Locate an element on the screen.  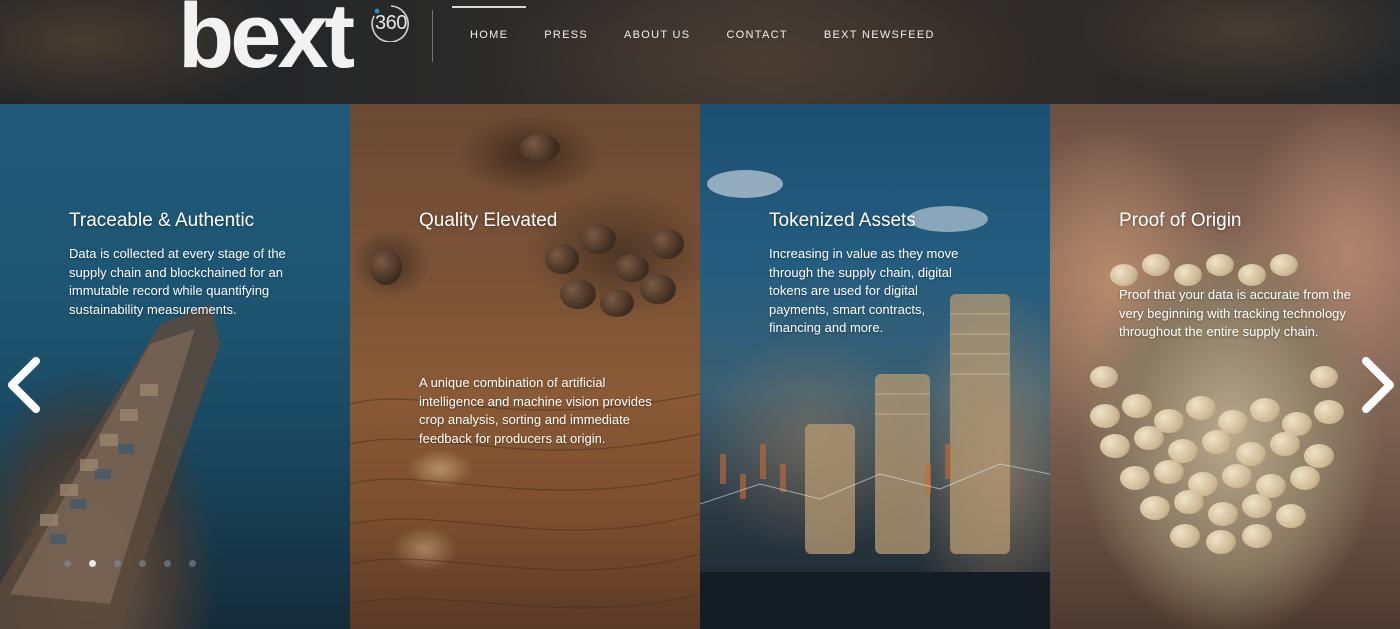
nav-contact: CONTACT is located at coordinates (756, 35).